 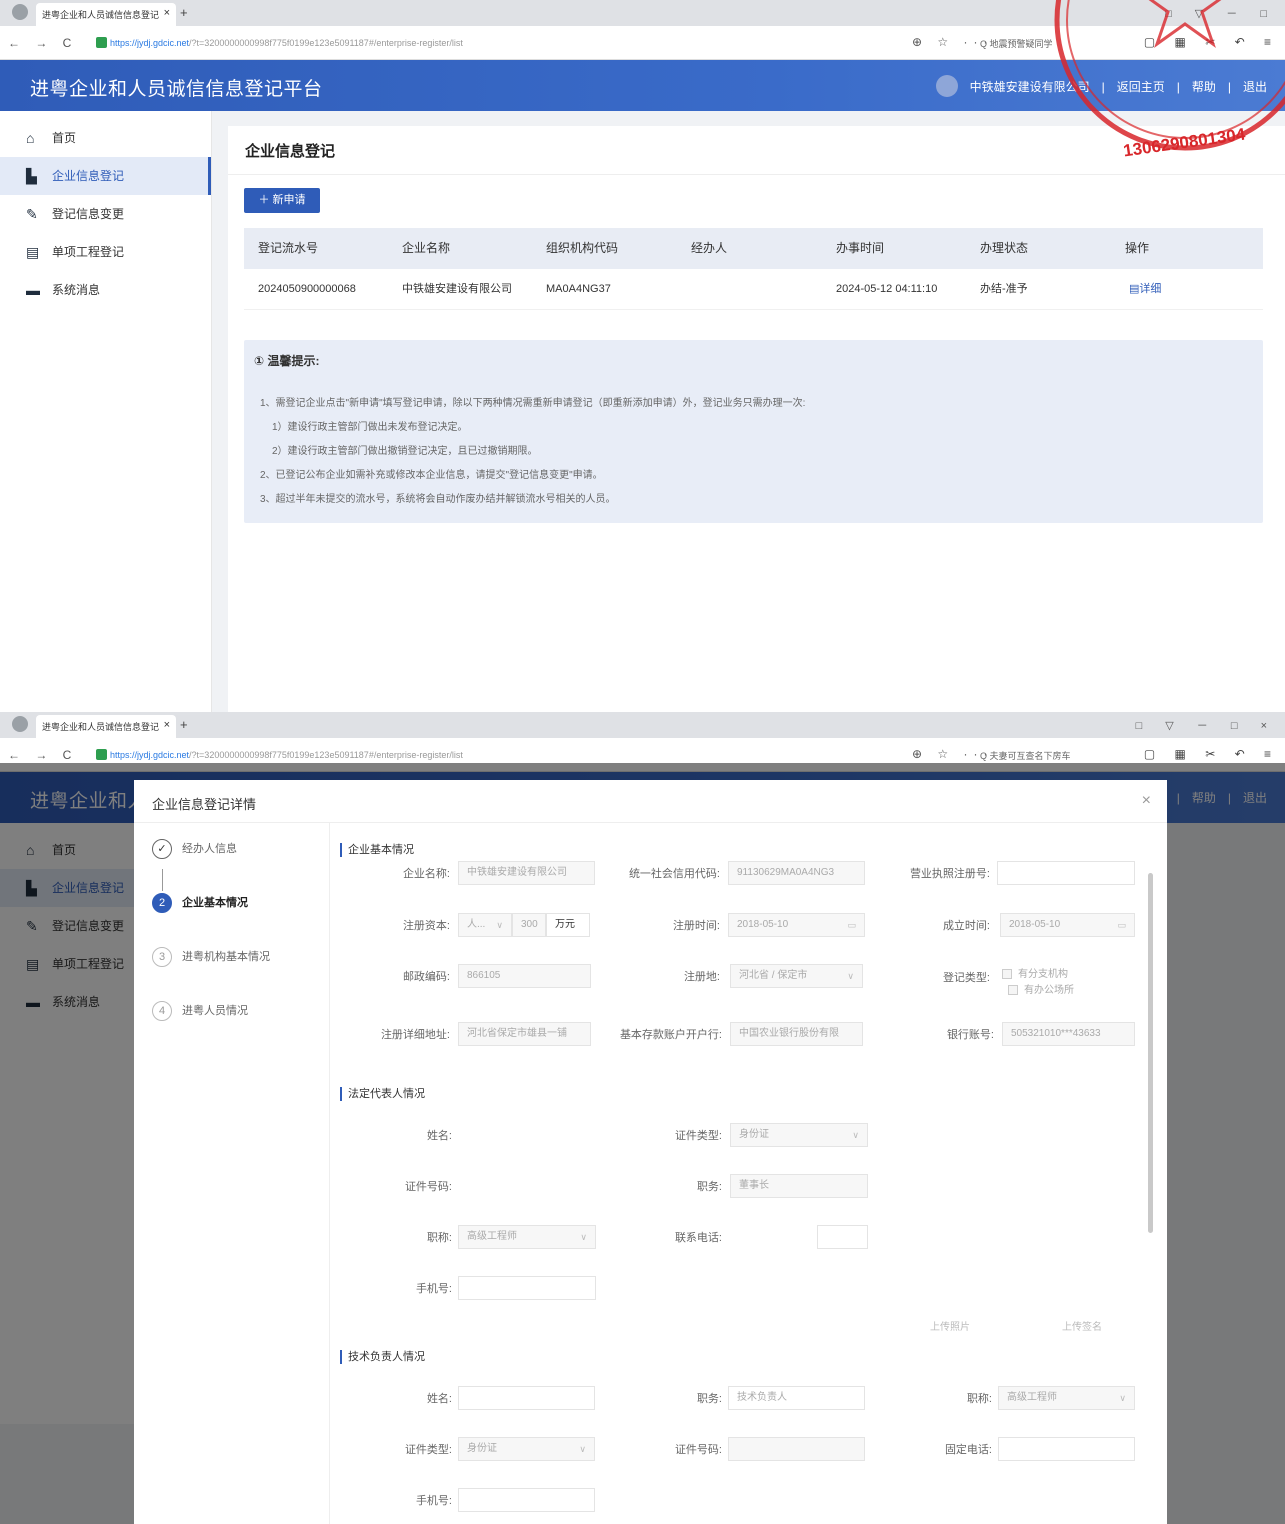 I want to click on step-number: 4, so click(x=162, y=1011).